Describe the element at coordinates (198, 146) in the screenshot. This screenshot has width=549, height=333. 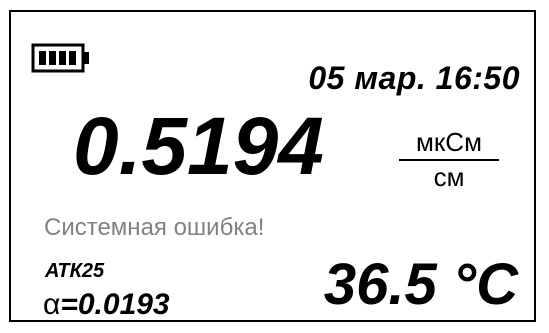
I see `conductivity-reading: 0.5194` at that location.